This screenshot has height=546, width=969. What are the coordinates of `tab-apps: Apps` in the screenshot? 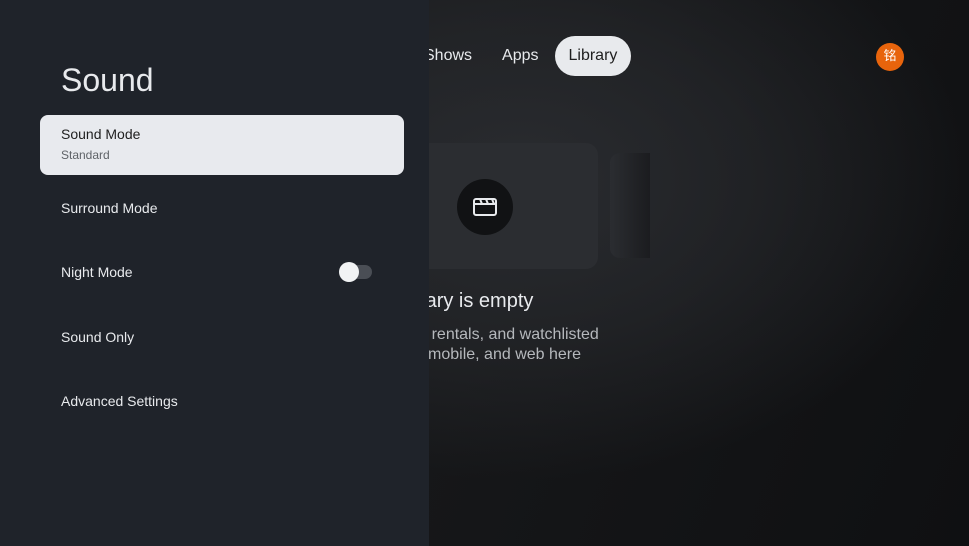 It's located at (520, 56).